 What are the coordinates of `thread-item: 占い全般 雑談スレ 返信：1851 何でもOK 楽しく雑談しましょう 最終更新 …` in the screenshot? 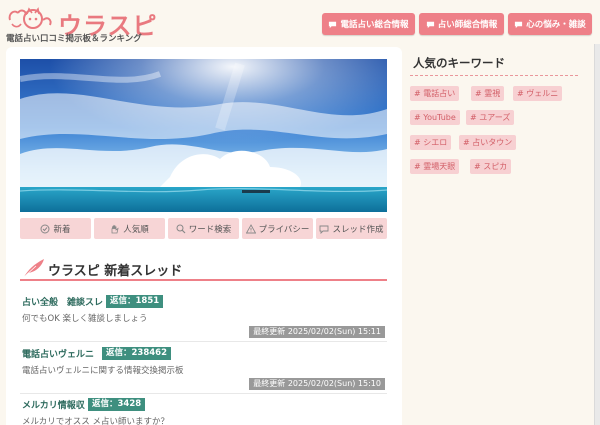 It's located at (203, 318).